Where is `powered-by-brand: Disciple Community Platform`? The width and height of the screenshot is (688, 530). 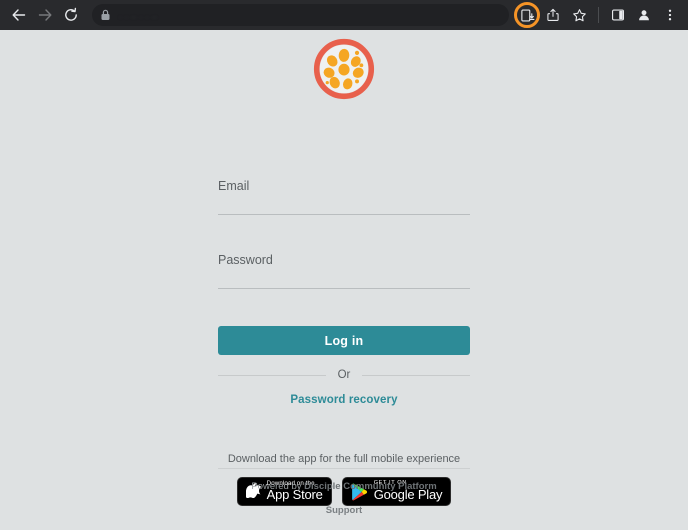 powered-by-brand: Disciple Community Platform is located at coordinates (370, 486).